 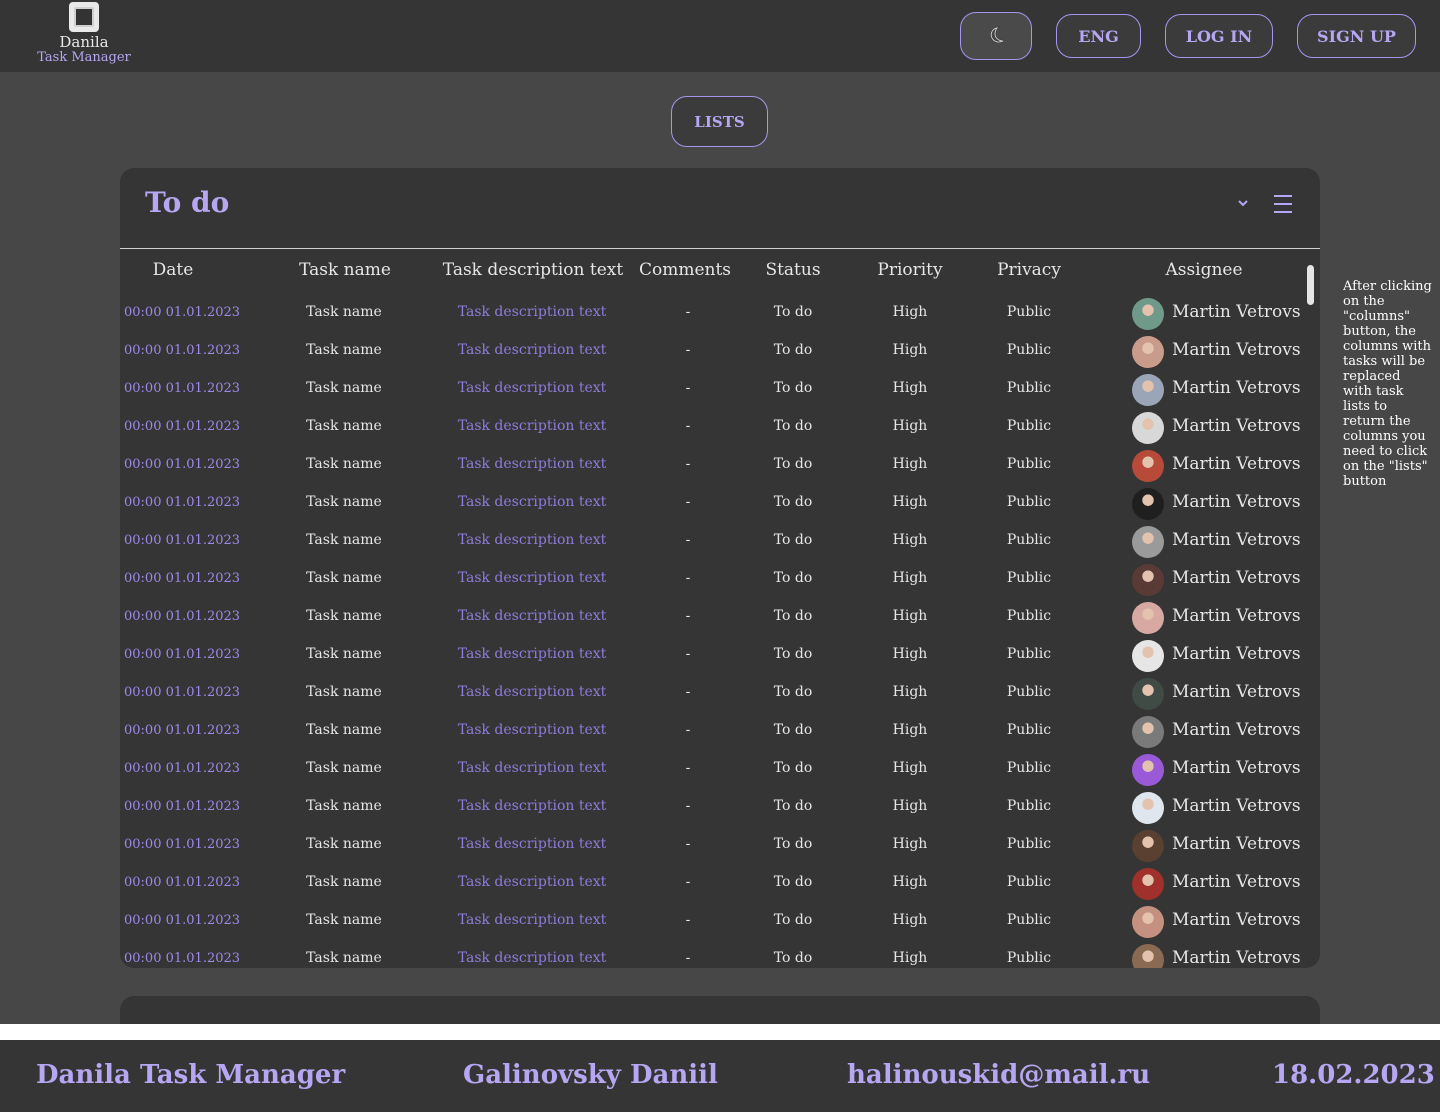 I want to click on signup-button: SIGN UP, so click(x=1356, y=36).